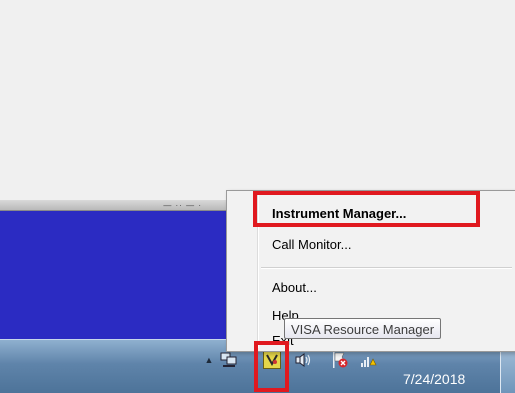 The image size is (515, 393). What do you see at coordinates (121, 205) in the screenshot?
I see `window-title-bar: — ·· — ·` at bounding box center [121, 205].